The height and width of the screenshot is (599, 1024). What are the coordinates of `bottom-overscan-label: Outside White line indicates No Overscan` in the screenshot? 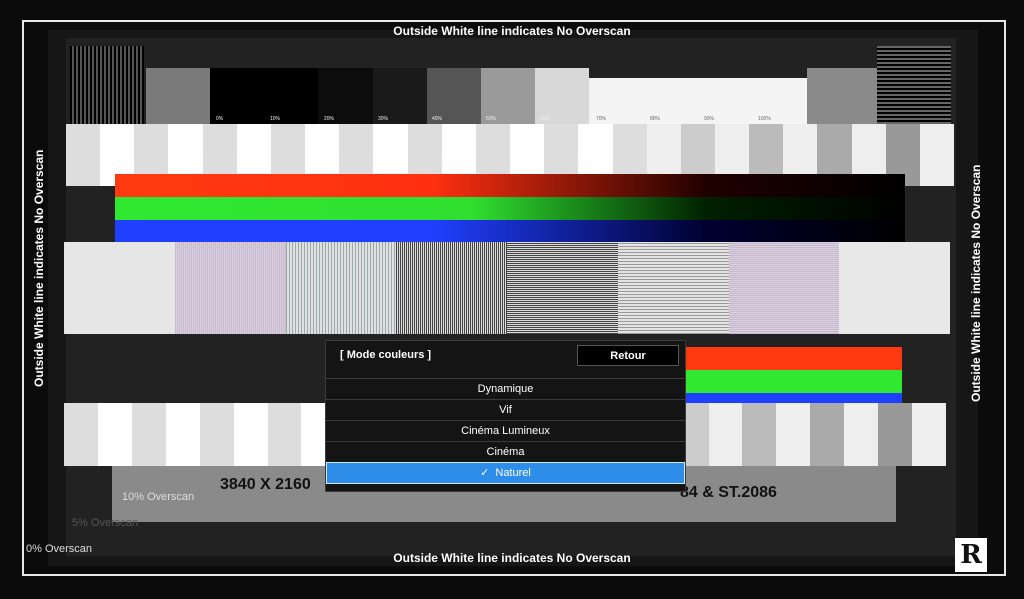 It's located at (512, 558).